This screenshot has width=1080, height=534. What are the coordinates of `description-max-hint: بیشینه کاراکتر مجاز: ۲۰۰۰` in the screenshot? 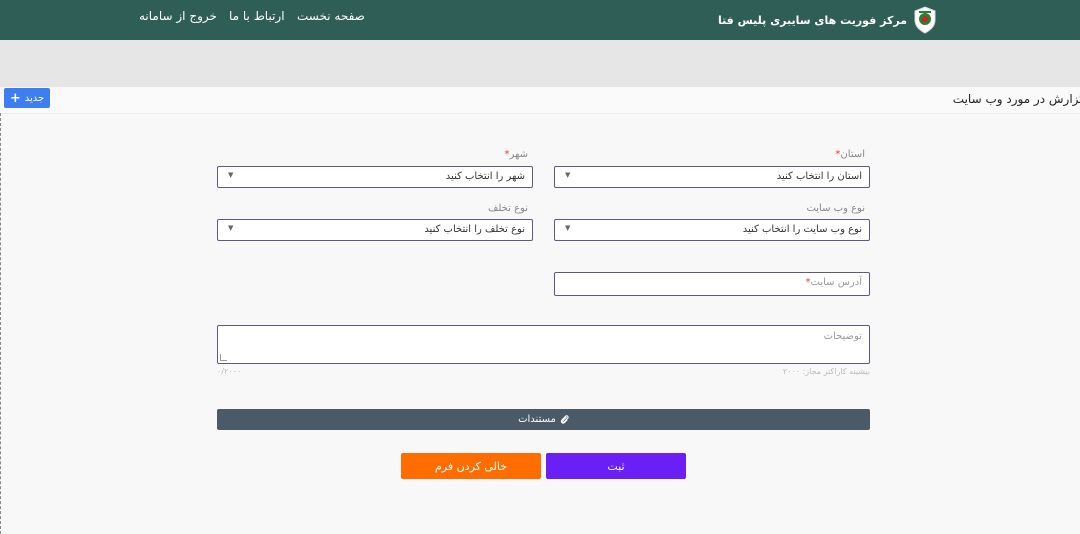 It's located at (826, 371).